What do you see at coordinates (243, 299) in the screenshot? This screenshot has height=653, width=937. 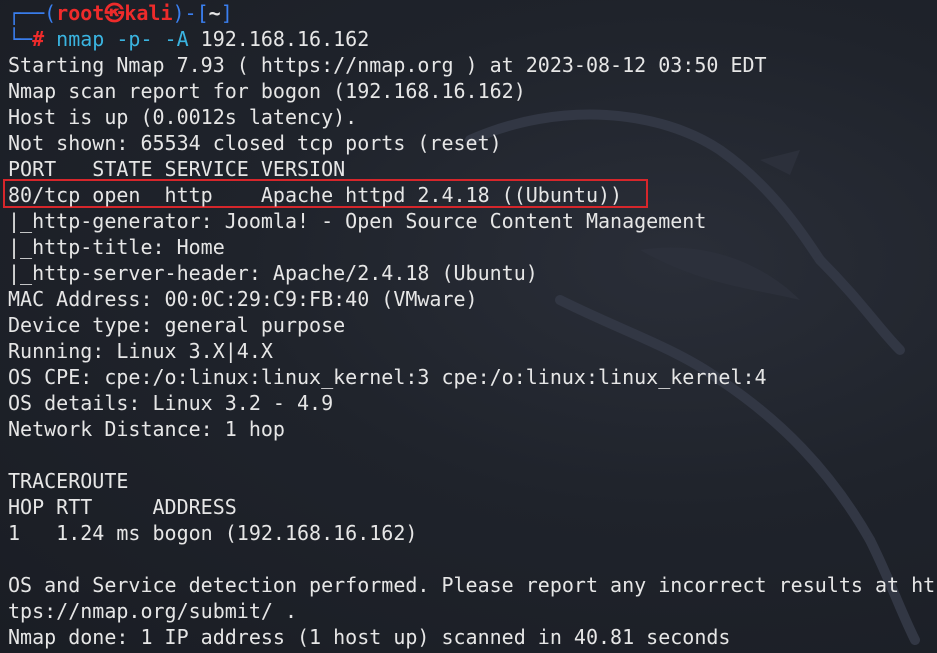 I see `output-line: MAC Address: 00:0C:29:C9:FB:40 (VMware)` at bounding box center [243, 299].